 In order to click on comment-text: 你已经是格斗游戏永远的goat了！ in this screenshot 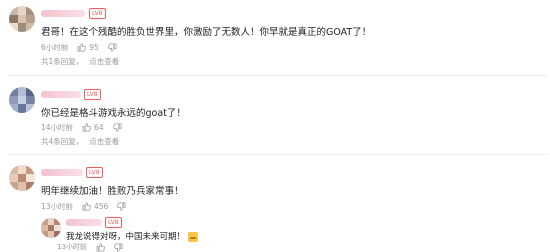, I will do `click(113, 113)`.